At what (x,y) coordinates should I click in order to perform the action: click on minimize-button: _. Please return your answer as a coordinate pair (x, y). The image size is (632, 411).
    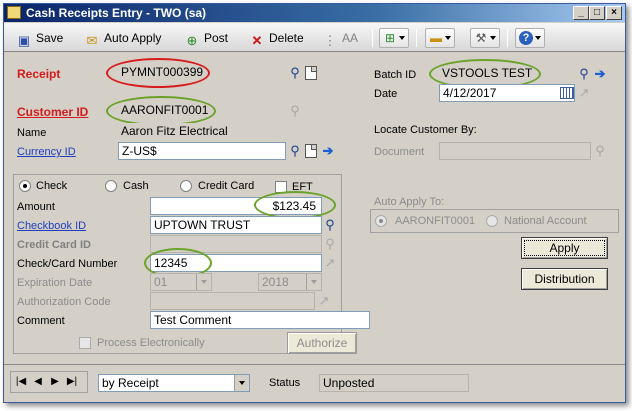
    Looking at the image, I should click on (581, 13).